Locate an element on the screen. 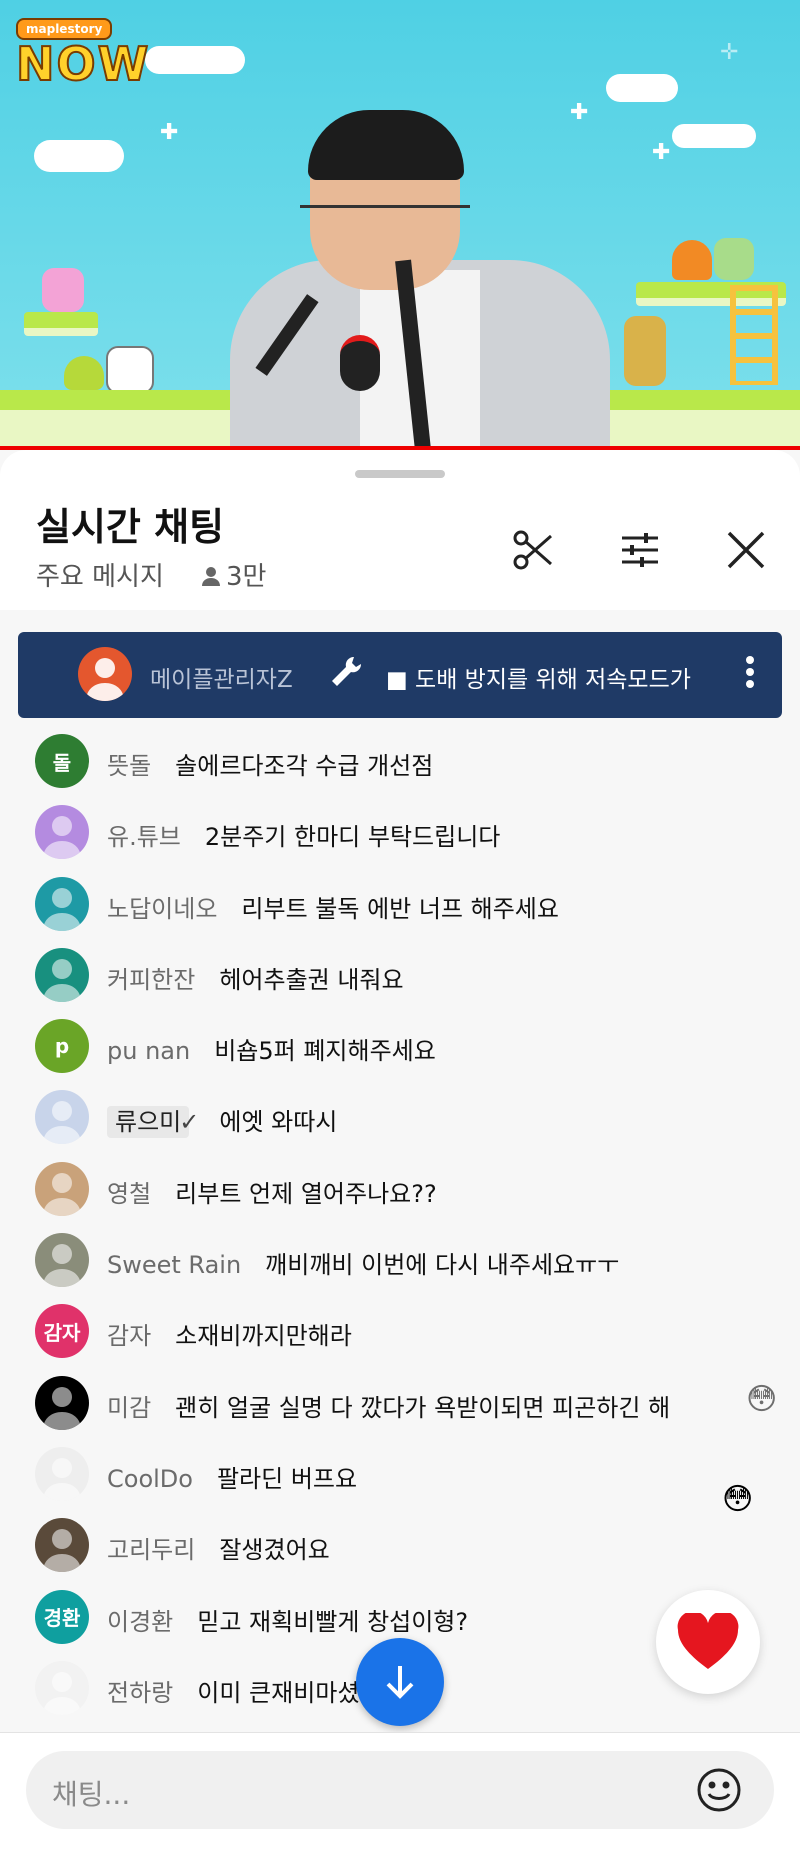 This screenshot has width=800, height=1850. message-line: Sweet Rain 깨비깨비 이번에 다시 내주세요ㅠㅜ is located at coordinates (363, 1262).